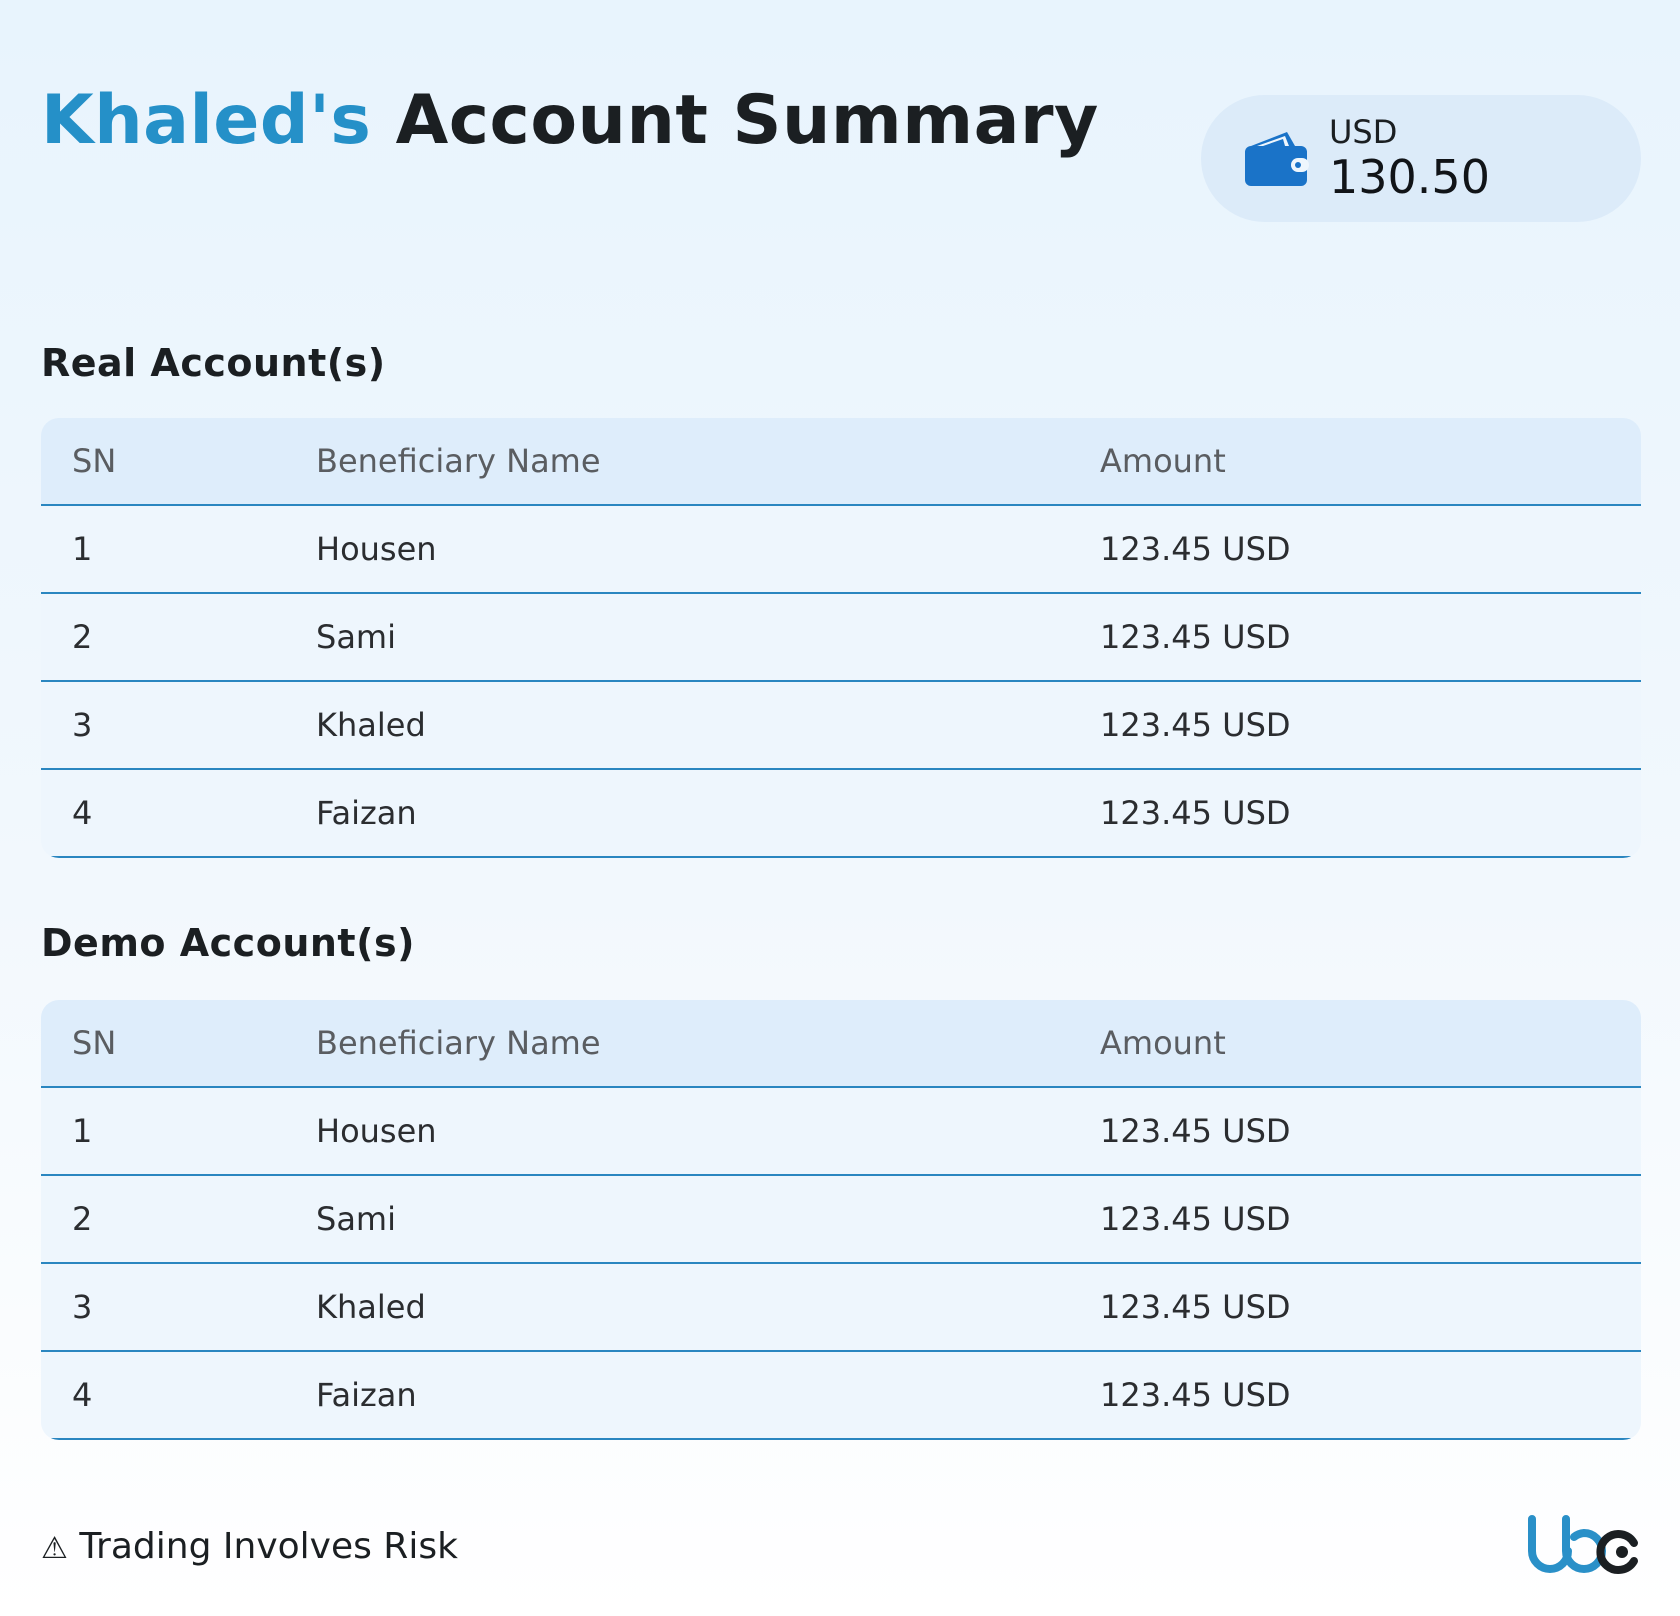 The height and width of the screenshot is (1616, 1680). I want to click on page-title: Khaled's Account Summary, so click(570, 120).